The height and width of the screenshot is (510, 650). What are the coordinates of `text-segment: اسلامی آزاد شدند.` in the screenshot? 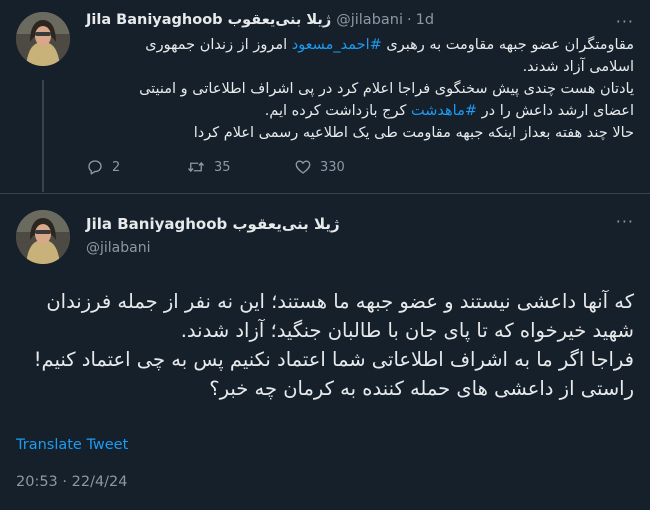 It's located at (578, 67).